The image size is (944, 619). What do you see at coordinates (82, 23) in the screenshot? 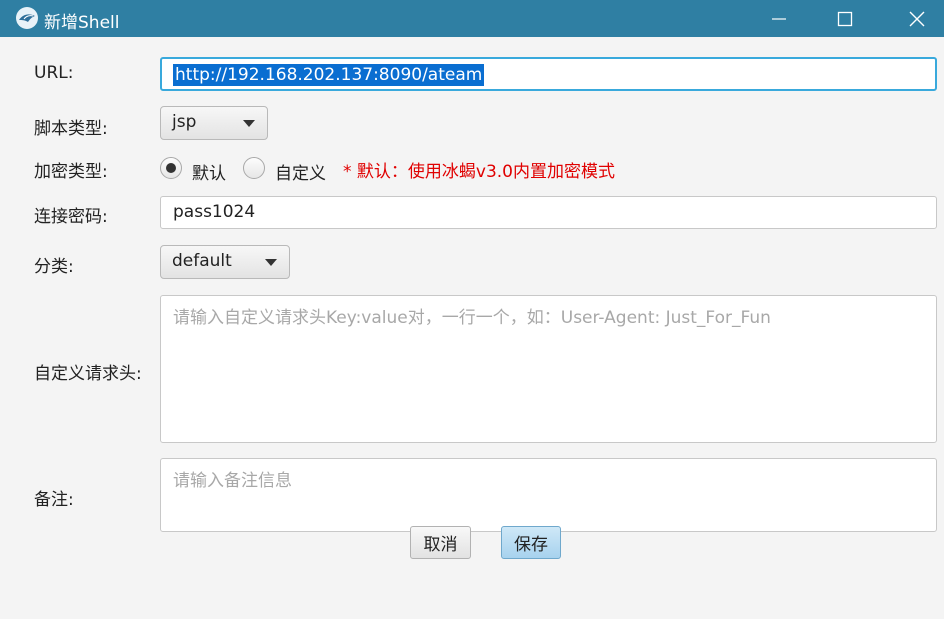
I see `window-title: 新增Shell` at bounding box center [82, 23].